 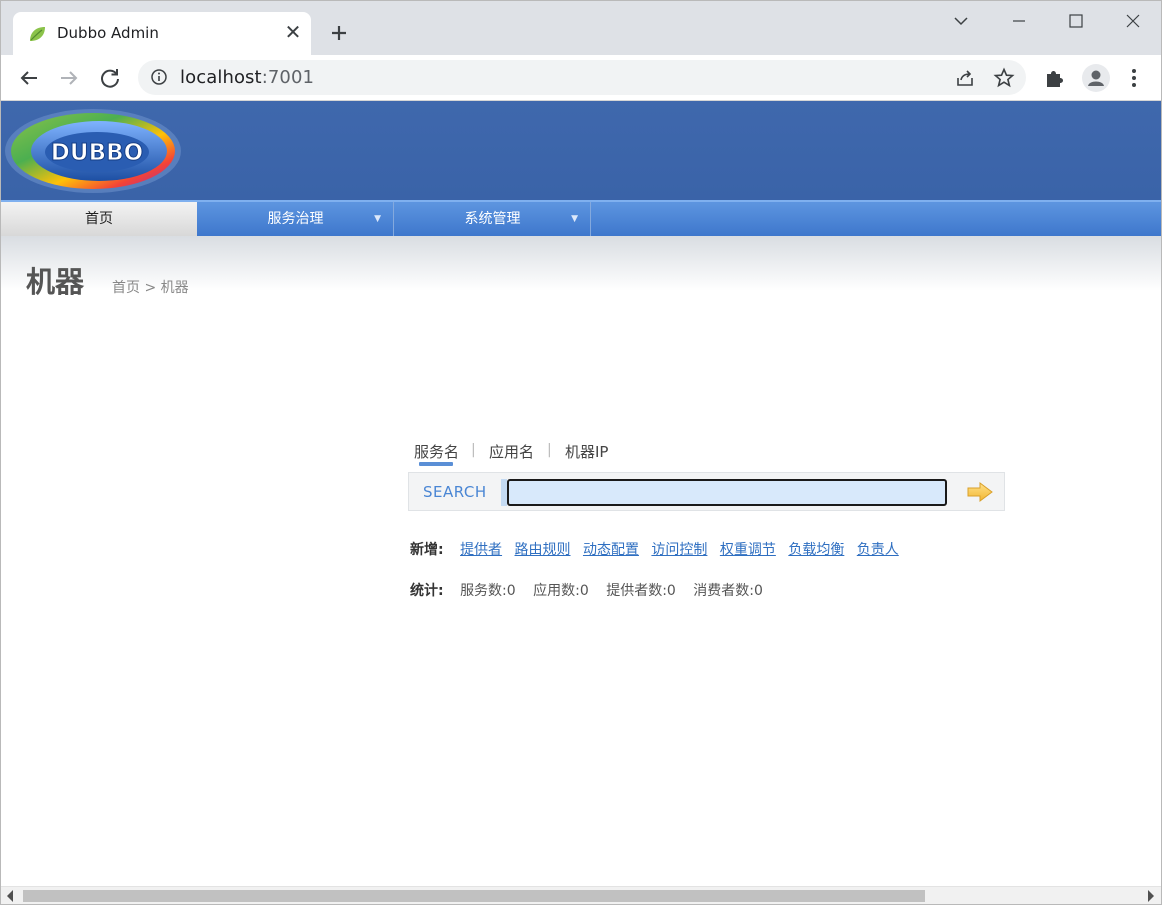 I want to click on stats-label: 统计:, so click(x=427, y=591).